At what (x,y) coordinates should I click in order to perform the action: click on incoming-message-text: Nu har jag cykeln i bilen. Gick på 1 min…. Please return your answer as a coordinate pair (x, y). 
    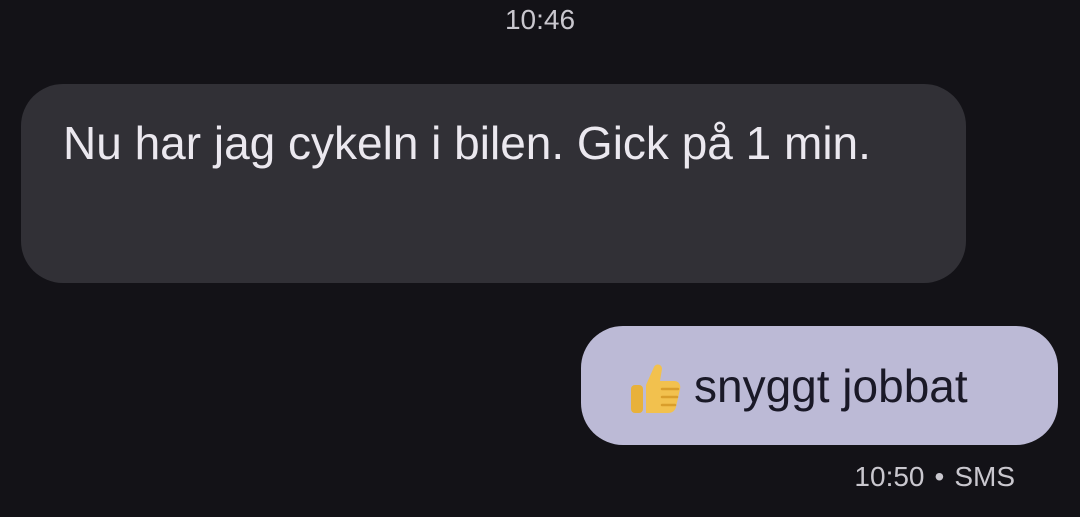
    Looking at the image, I should click on (467, 143).